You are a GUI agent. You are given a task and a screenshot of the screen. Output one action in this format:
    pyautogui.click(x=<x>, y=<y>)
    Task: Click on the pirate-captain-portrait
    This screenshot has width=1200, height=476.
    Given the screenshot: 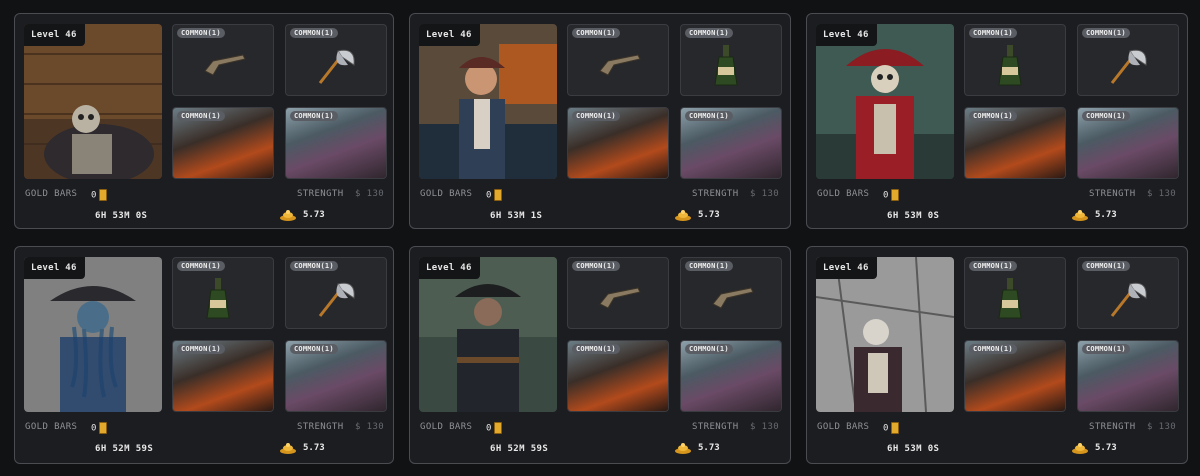 What is the action you would take?
    pyautogui.click(x=488, y=101)
    